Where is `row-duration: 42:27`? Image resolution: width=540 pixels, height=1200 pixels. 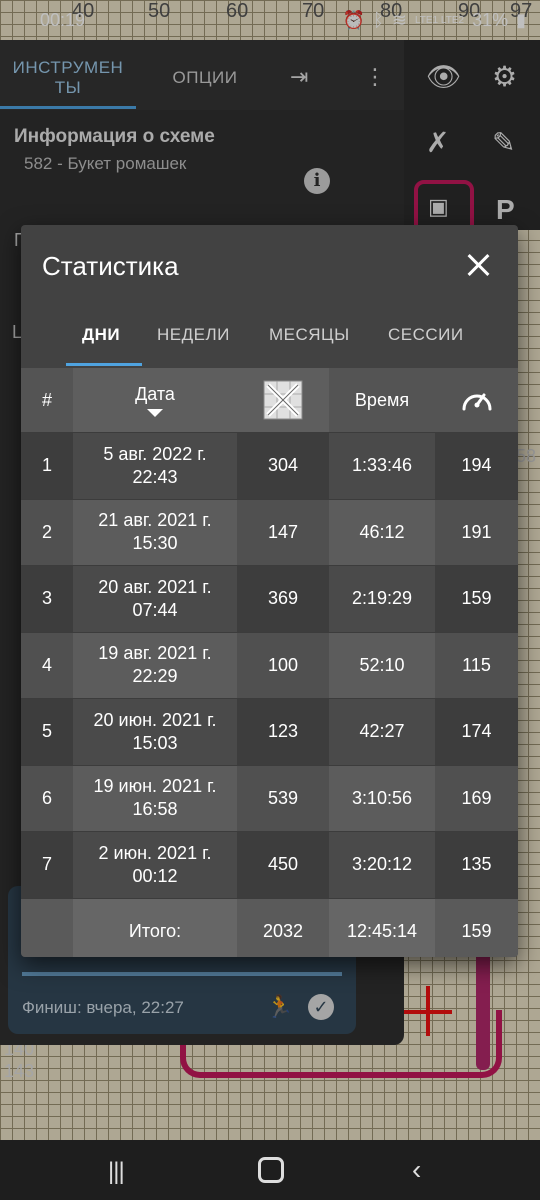 row-duration: 42:27 is located at coordinates (382, 731).